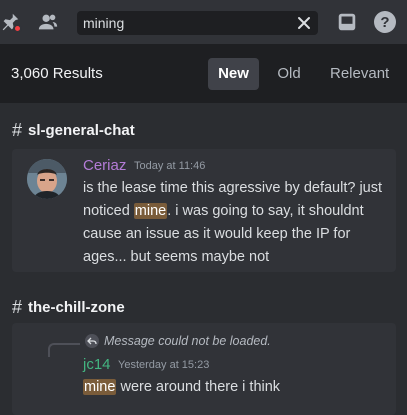  What do you see at coordinates (164, 365) in the screenshot?
I see `message-timestamp: Yesterday at 15:23` at bounding box center [164, 365].